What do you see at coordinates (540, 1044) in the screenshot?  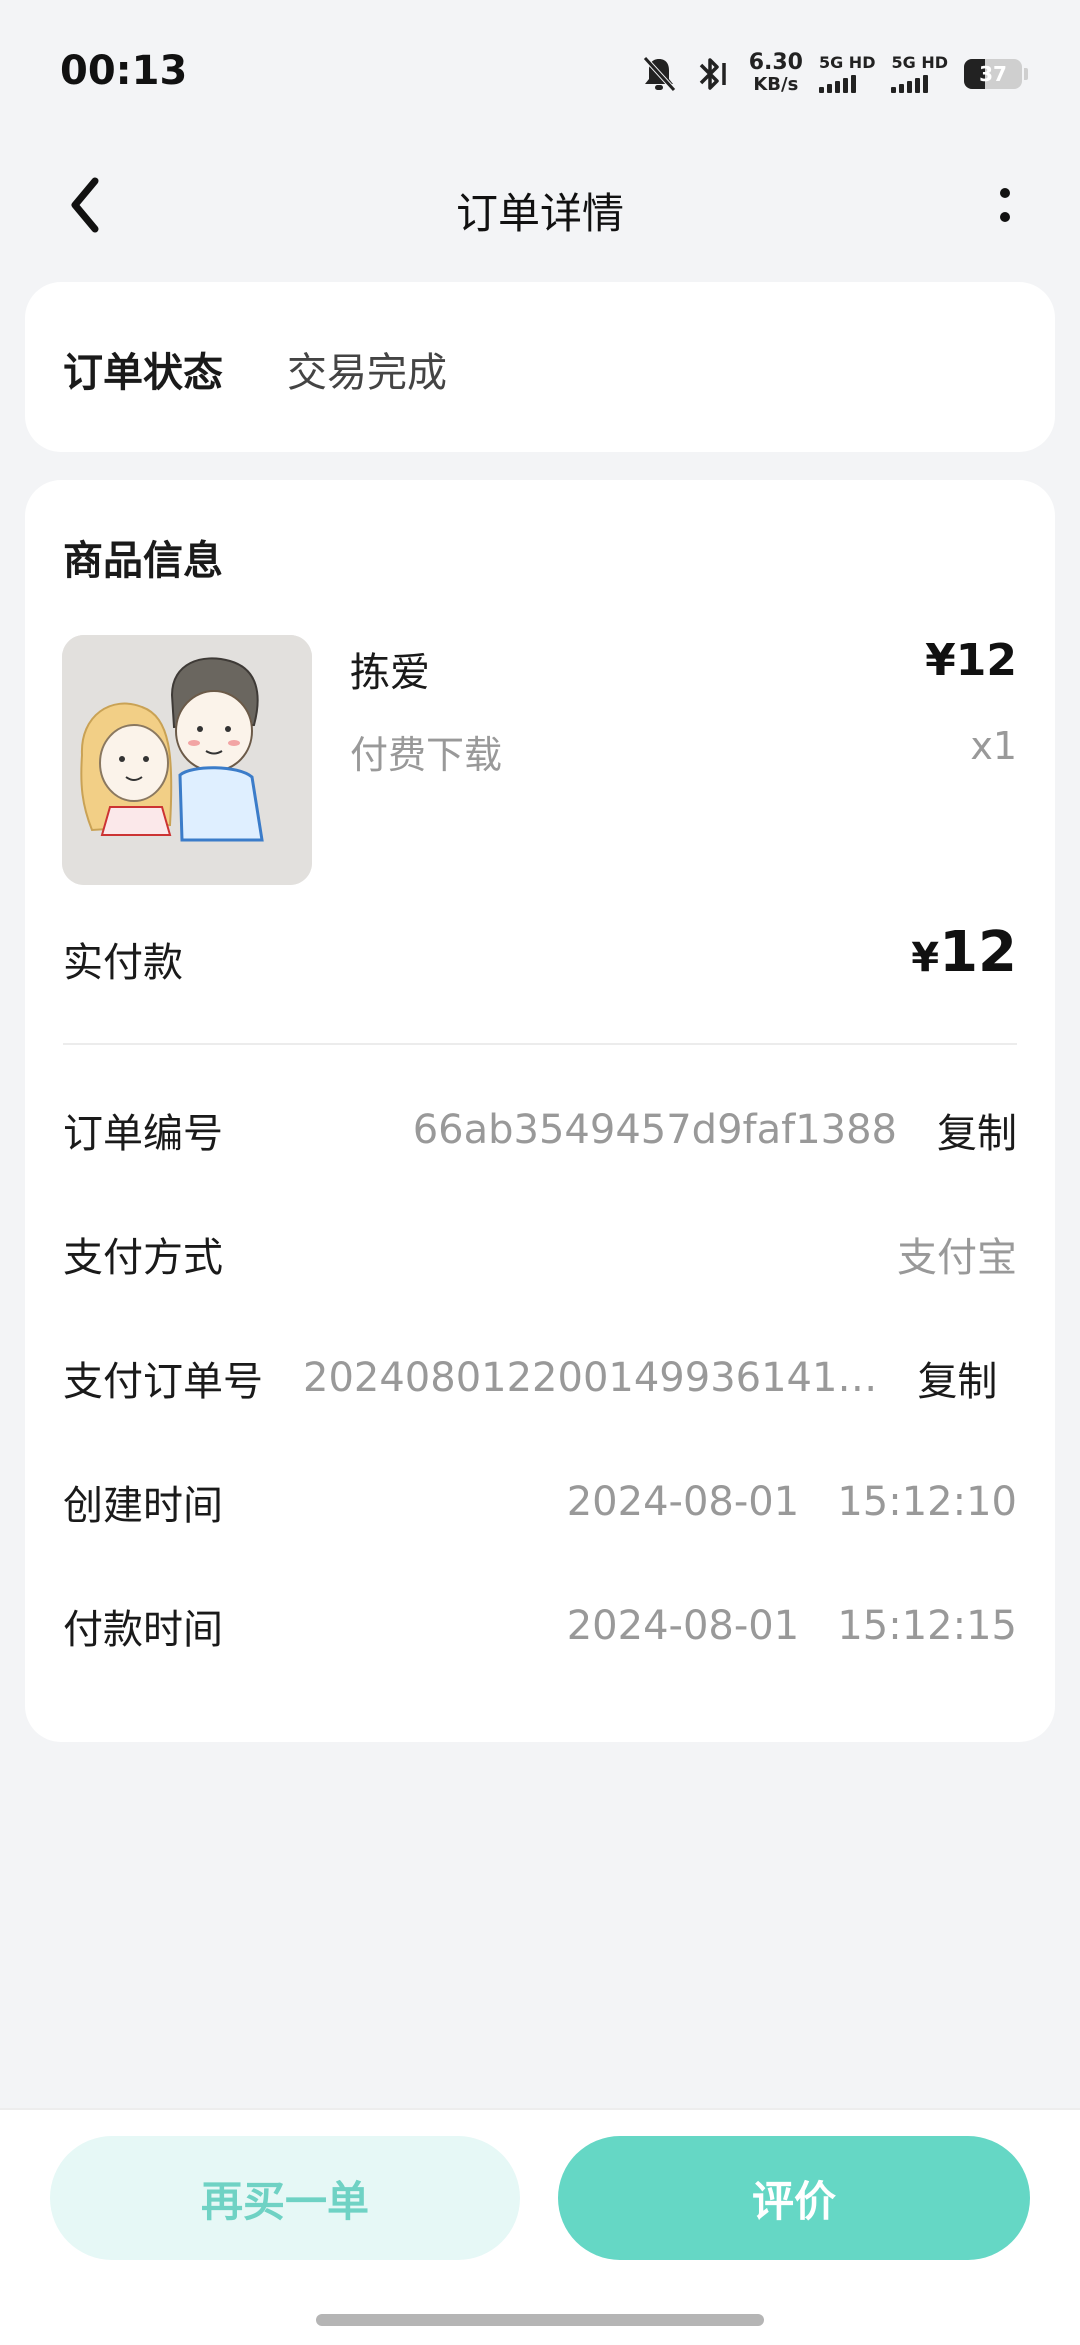 I see `divider` at bounding box center [540, 1044].